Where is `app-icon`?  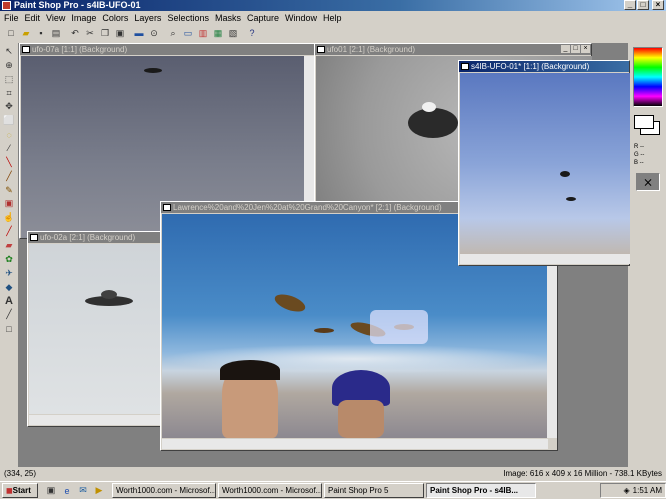
app-icon is located at coordinates (6, 5).